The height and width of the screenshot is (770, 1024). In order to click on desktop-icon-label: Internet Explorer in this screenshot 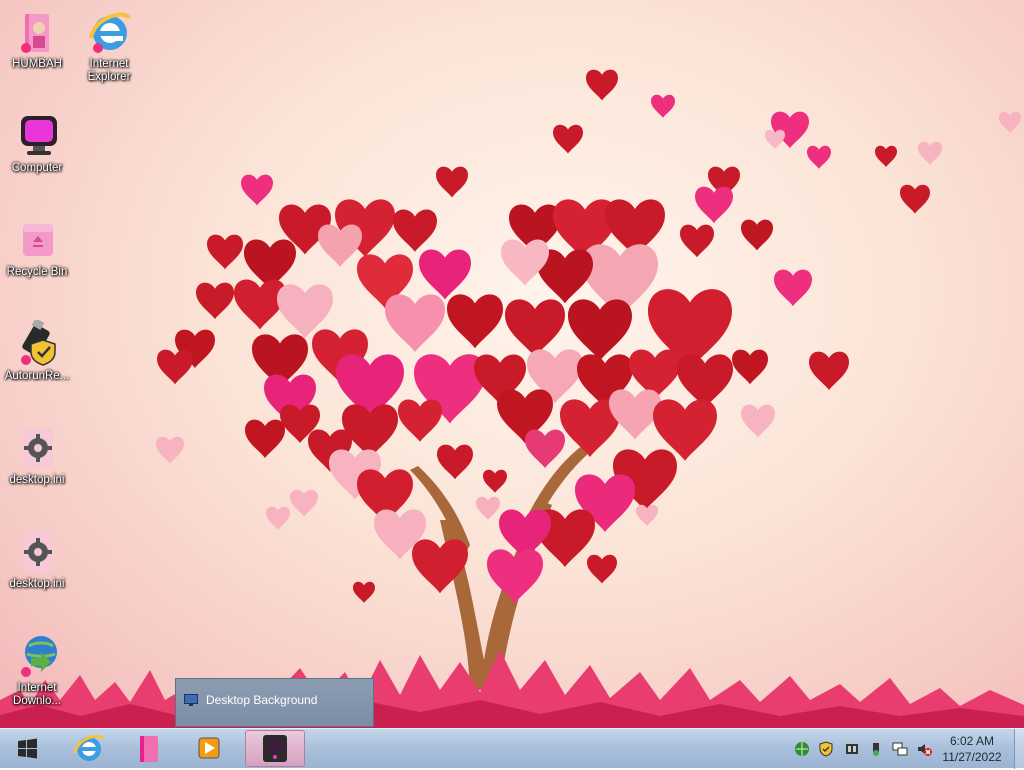, I will do `click(109, 70)`.